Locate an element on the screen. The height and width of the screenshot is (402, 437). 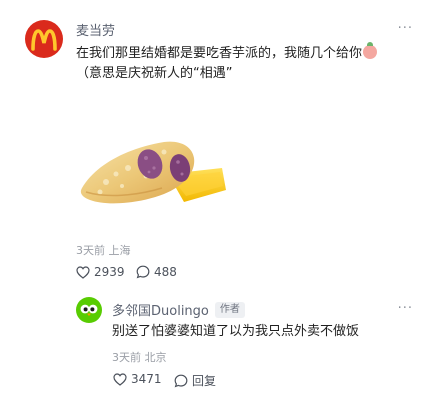
comment-author: 麦当劳 is located at coordinates (95, 29).